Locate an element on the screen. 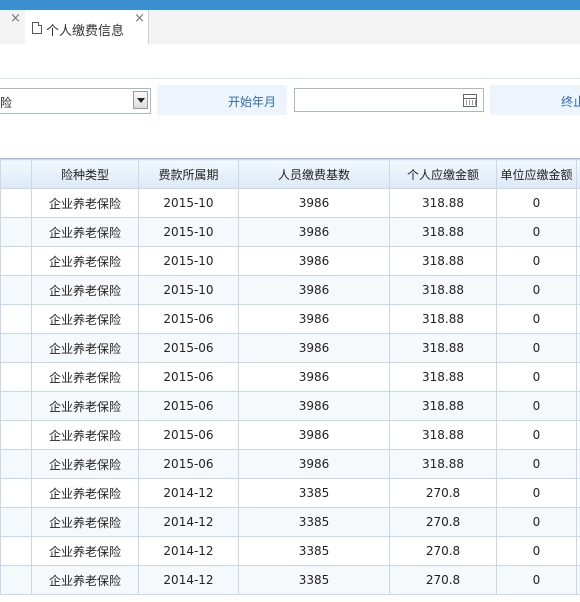  insurance-type-value: 险 is located at coordinates (6, 102).